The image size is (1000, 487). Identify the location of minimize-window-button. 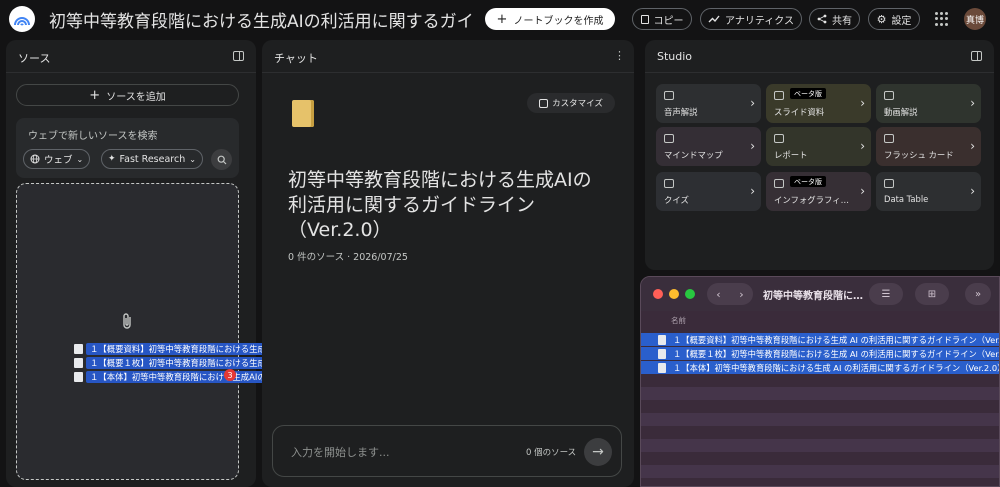
(674, 294).